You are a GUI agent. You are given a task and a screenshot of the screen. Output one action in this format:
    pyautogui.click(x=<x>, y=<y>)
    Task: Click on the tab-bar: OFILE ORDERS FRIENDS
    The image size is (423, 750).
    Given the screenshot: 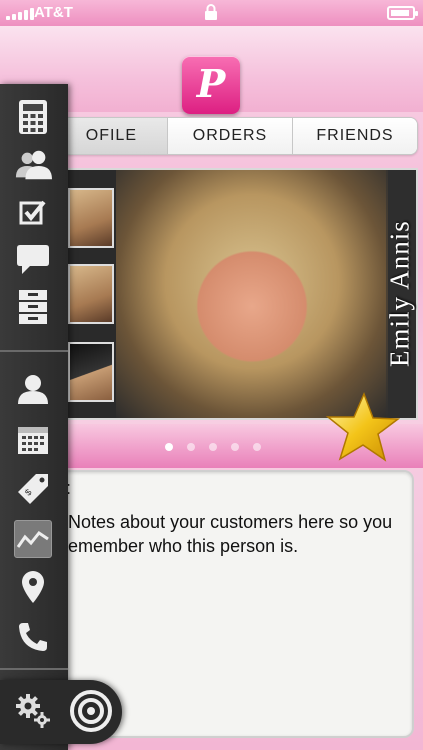 What is the action you would take?
    pyautogui.click(x=215, y=136)
    